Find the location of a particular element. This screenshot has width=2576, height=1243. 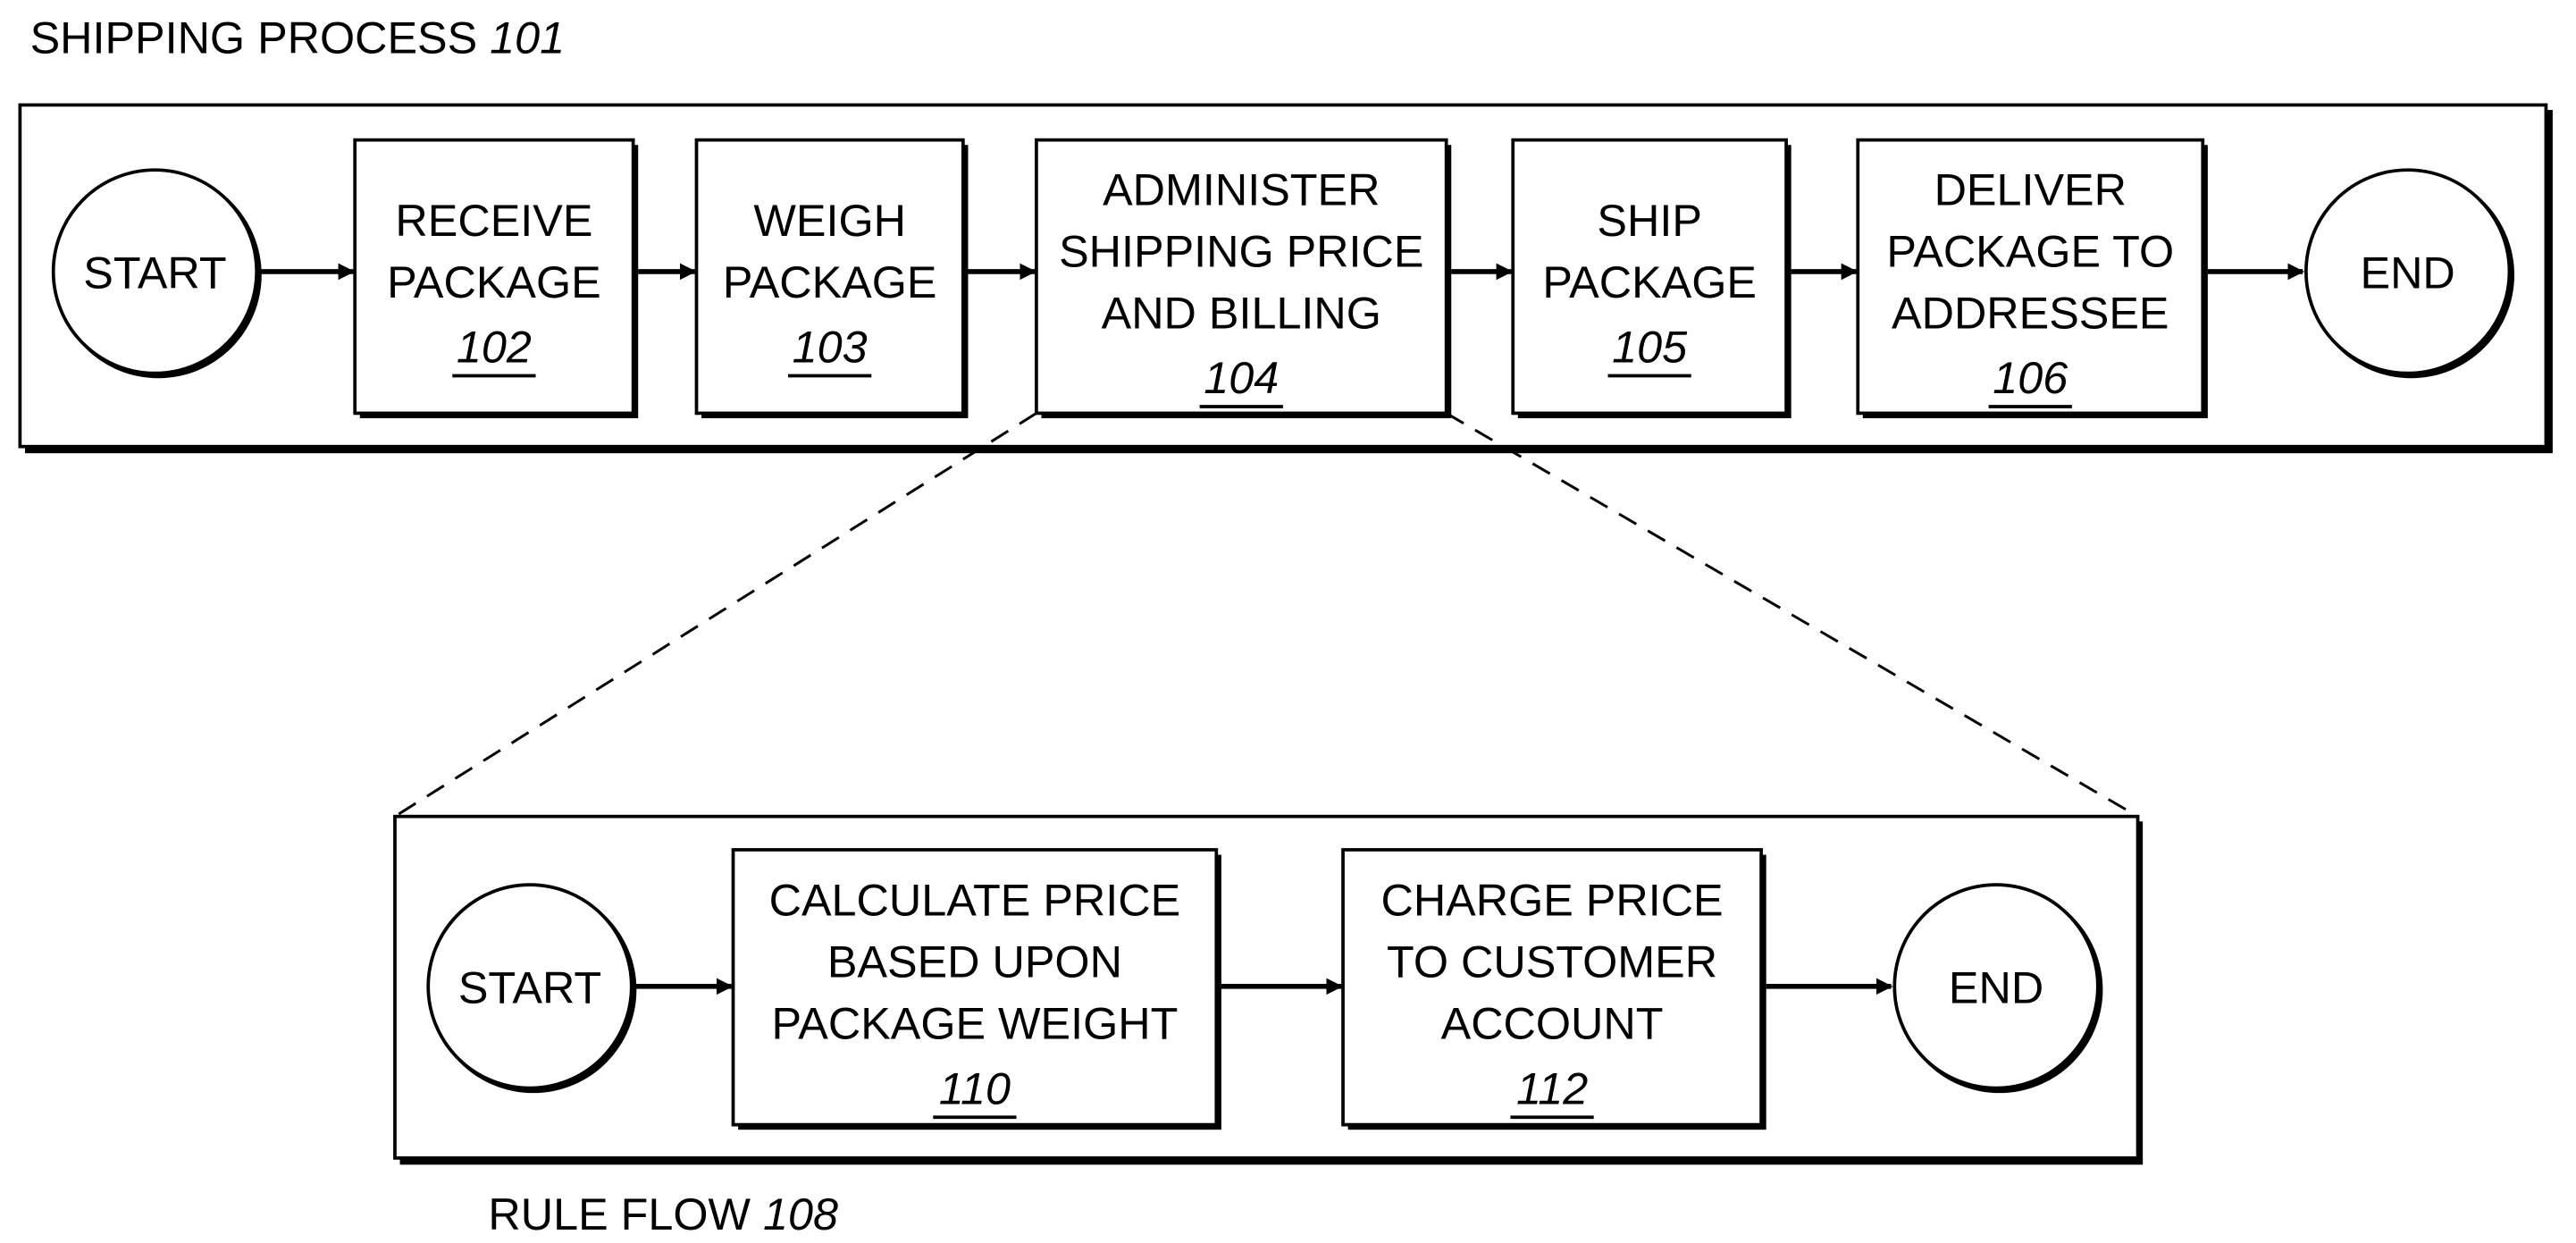

shipping-step-103: WEIGH PACKAGE 103 is located at coordinates (831, 278).